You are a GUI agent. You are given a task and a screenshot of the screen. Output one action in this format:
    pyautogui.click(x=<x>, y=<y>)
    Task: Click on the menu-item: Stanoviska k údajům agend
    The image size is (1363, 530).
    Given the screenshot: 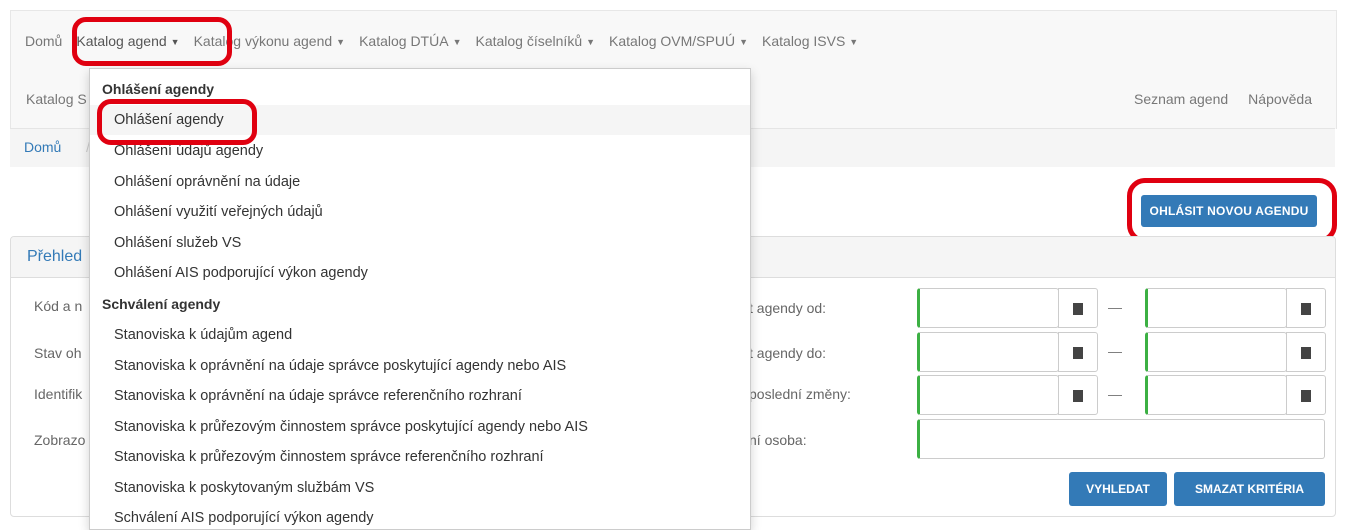 What is the action you would take?
    pyautogui.click(x=203, y=335)
    